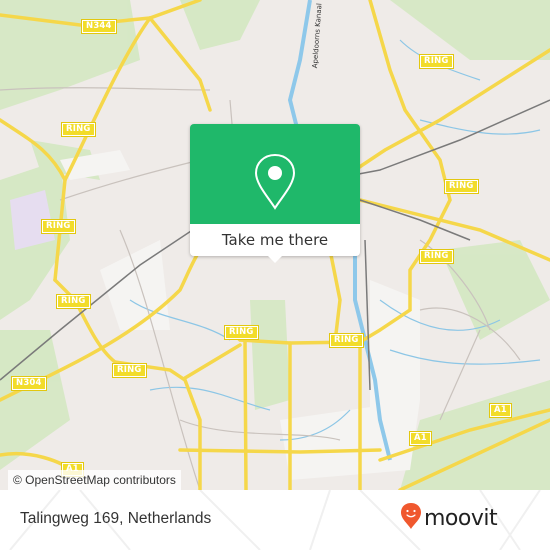 The width and height of the screenshot is (550, 550). Describe the element at coordinates (275, 259) in the screenshot. I see `popup-pointer` at that location.